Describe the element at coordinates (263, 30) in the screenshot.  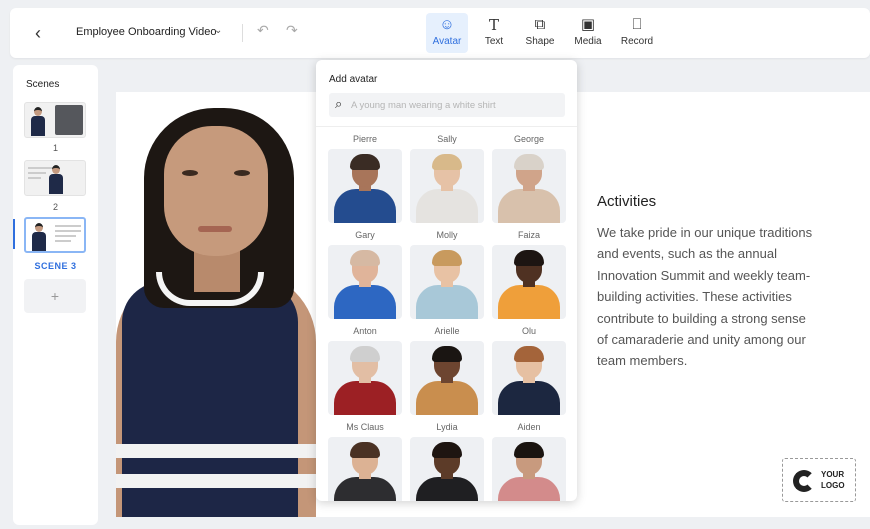
I see `undo-icon: ↶` at that location.